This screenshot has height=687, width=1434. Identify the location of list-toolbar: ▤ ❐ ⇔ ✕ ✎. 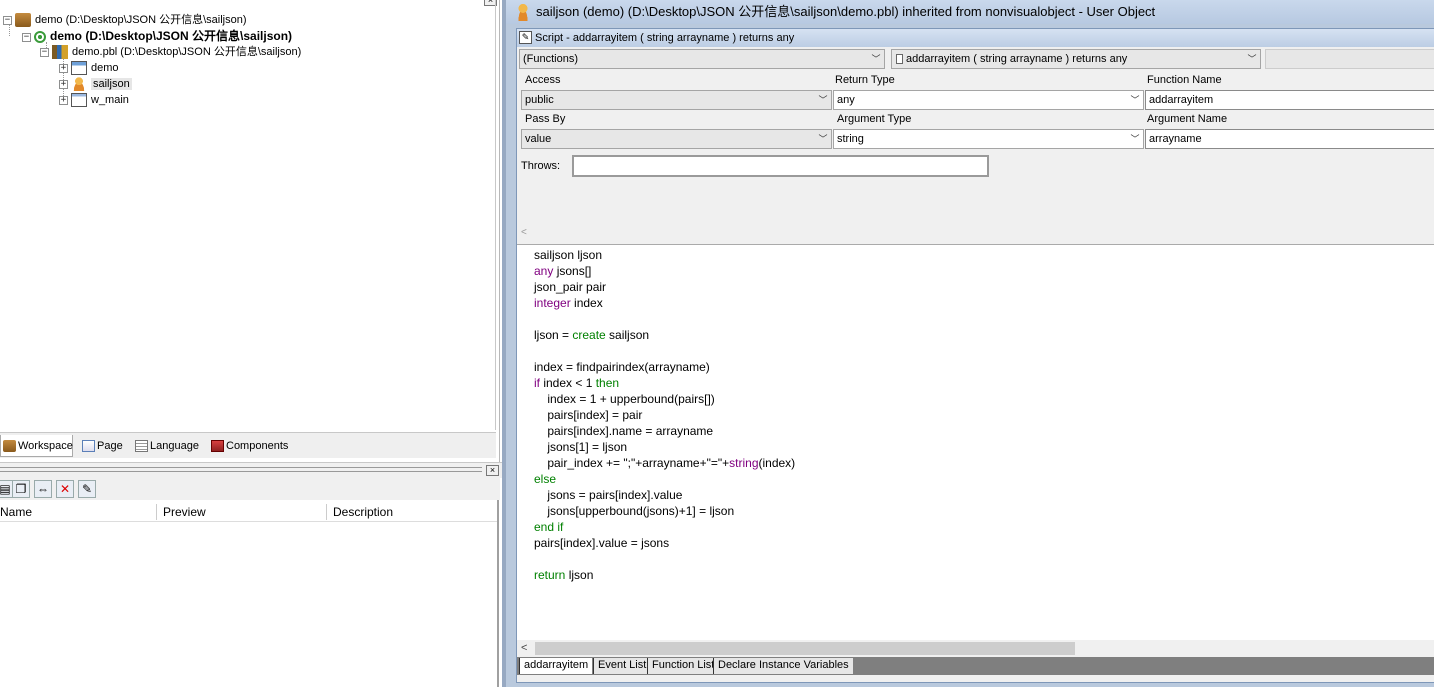
(250, 489).